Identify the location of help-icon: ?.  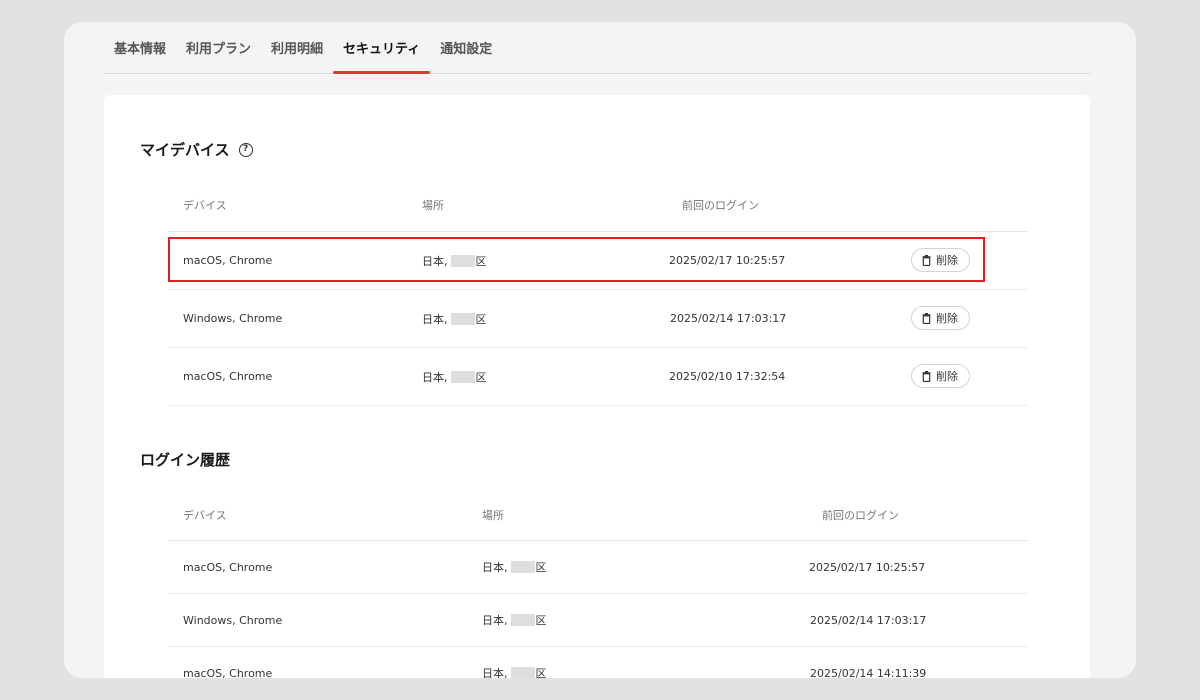
(245, 149).